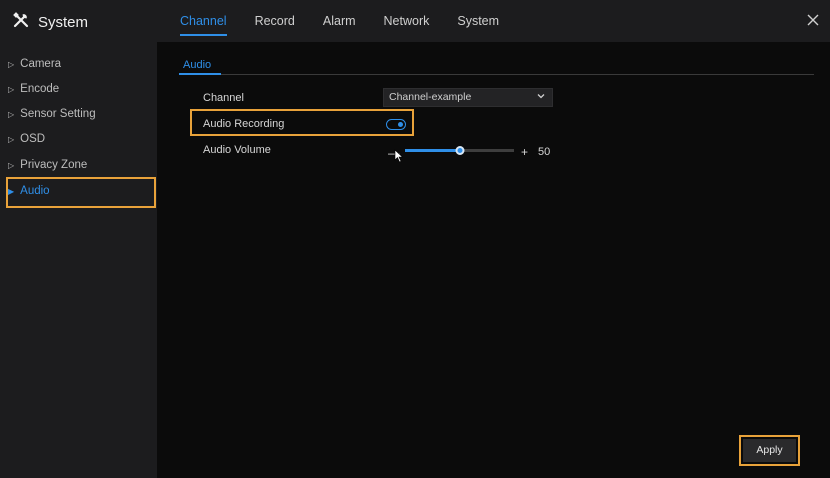  I want to click on audio-recording-label: Audio Recording, so click(244, 124).